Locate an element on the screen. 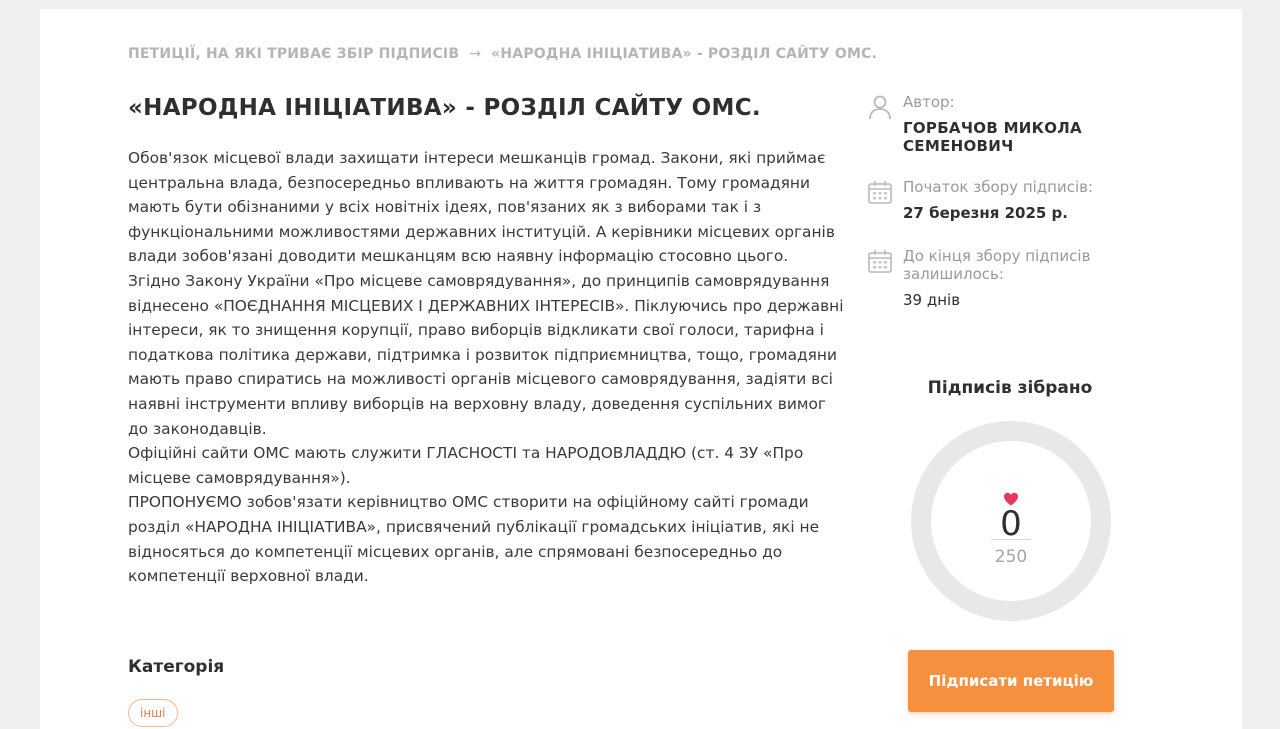 The height and width of the screenshot is (729, 1280). counter-divider is located at coordinates (1011, 539).